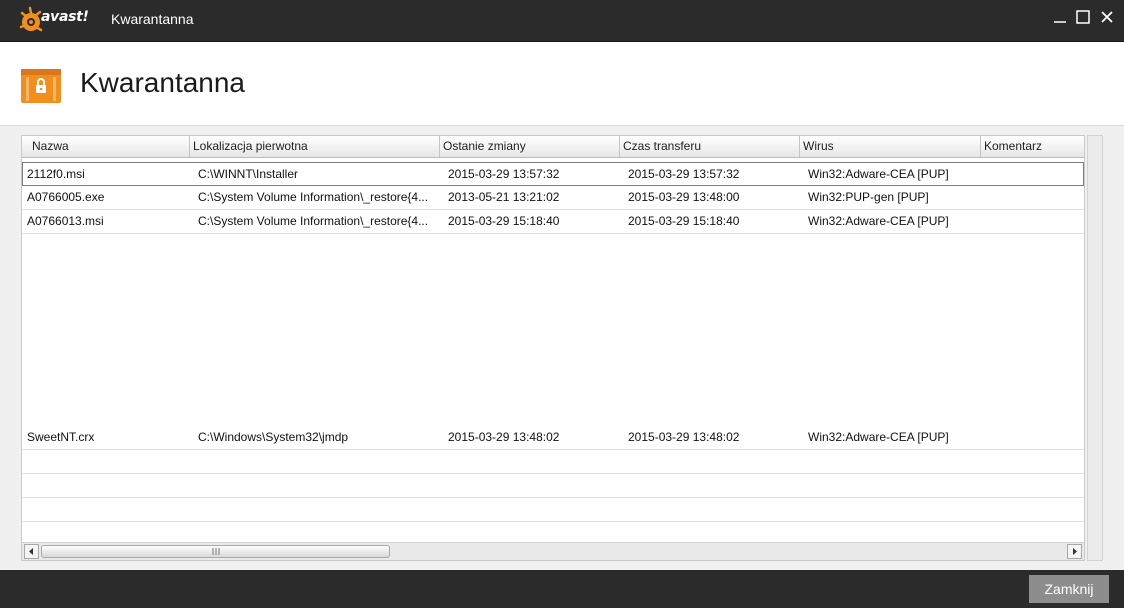 The image size is (1124, 608). What do you see at coordinates (890, 146) in the screenshot?
I see `column-header-virus: Wirus` at bounding box center [890, 146].